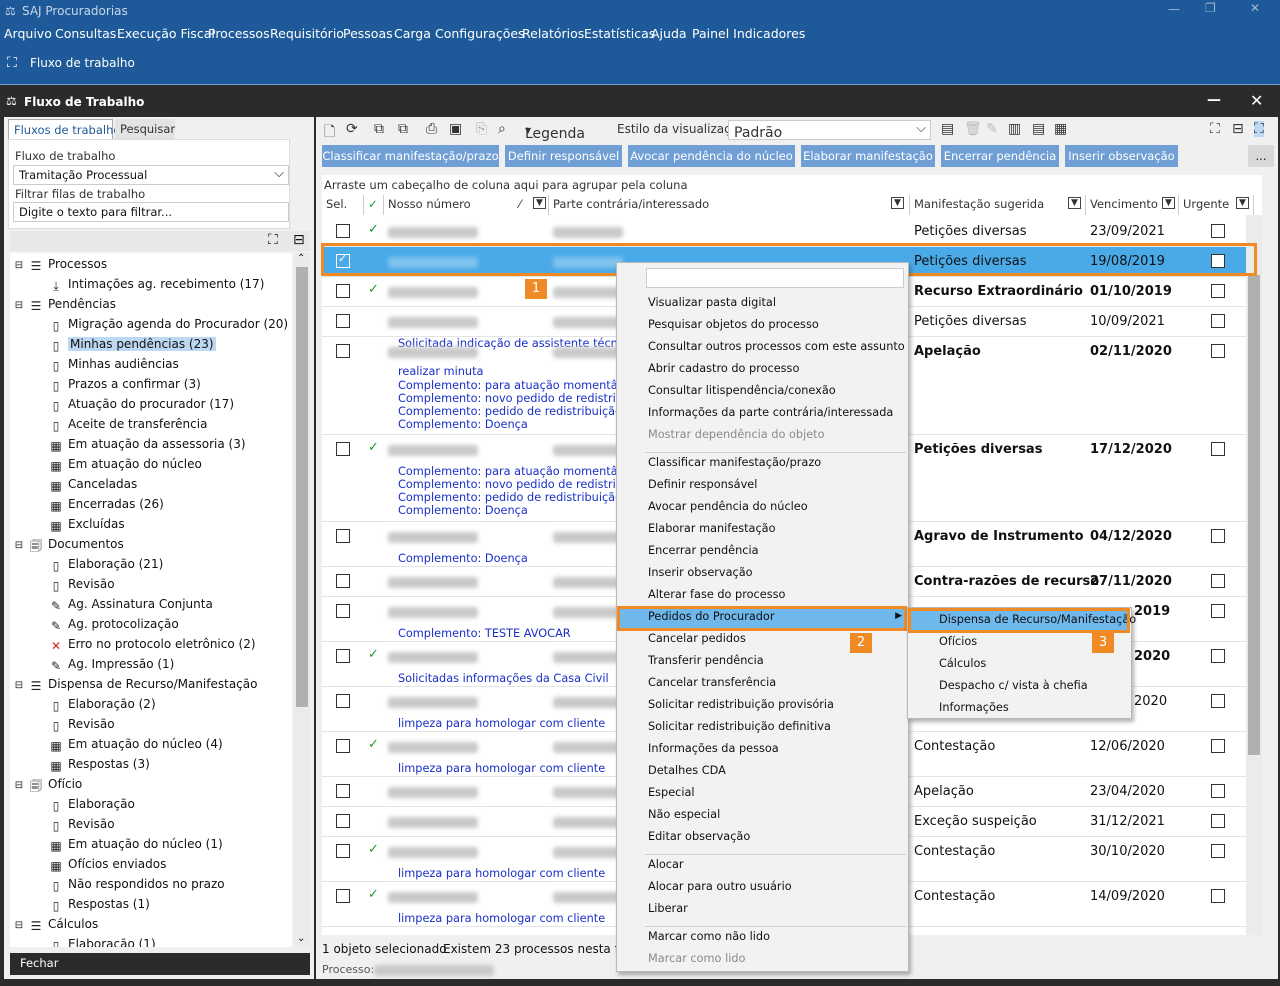  What do you see at coordinates (166, 33) in the screenshot?
I see `menu-execucao-fiscal: Execução Fiscal` at bounding box center [166, 33].